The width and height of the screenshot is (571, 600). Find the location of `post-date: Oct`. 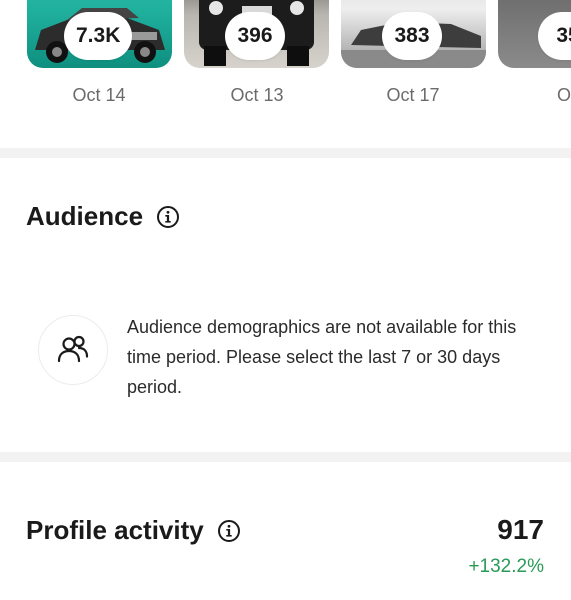

post-date: Oct is located at coordinates (563, 95).